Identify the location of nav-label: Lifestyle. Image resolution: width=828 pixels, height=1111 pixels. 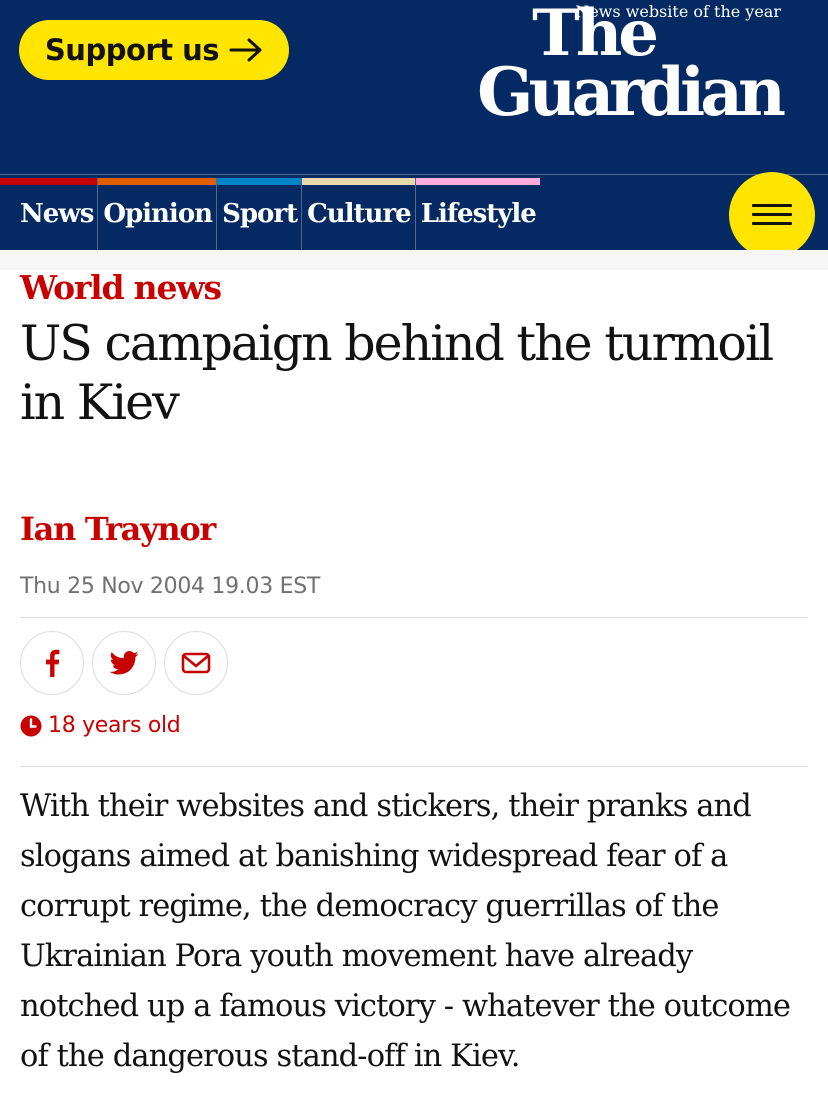
(478, 214).